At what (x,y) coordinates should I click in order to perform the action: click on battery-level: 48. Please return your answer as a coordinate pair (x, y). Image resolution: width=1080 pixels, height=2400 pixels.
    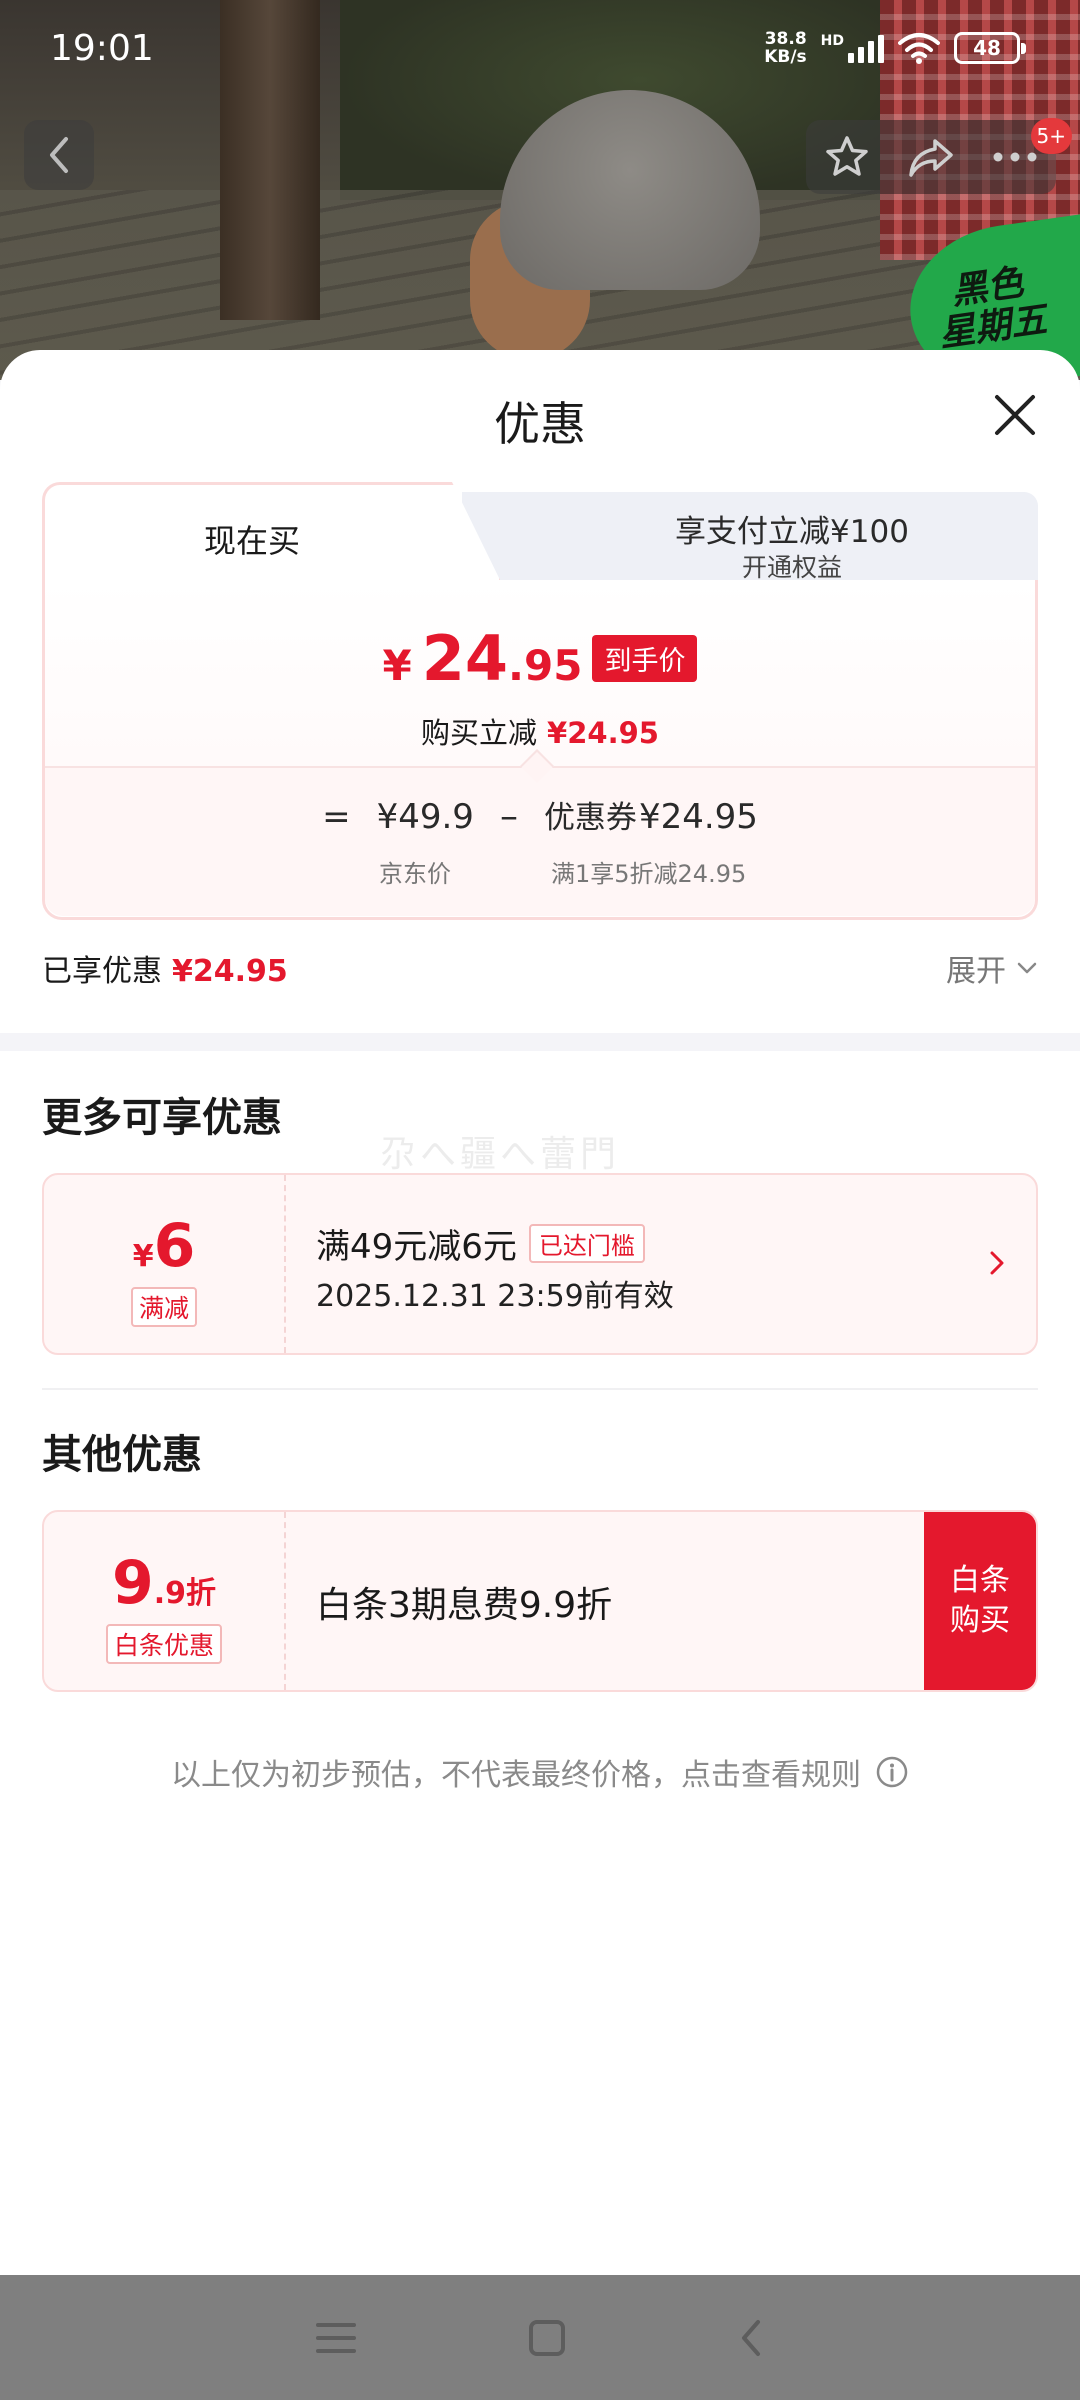
    Looking at the image, I should click on (987, 48).